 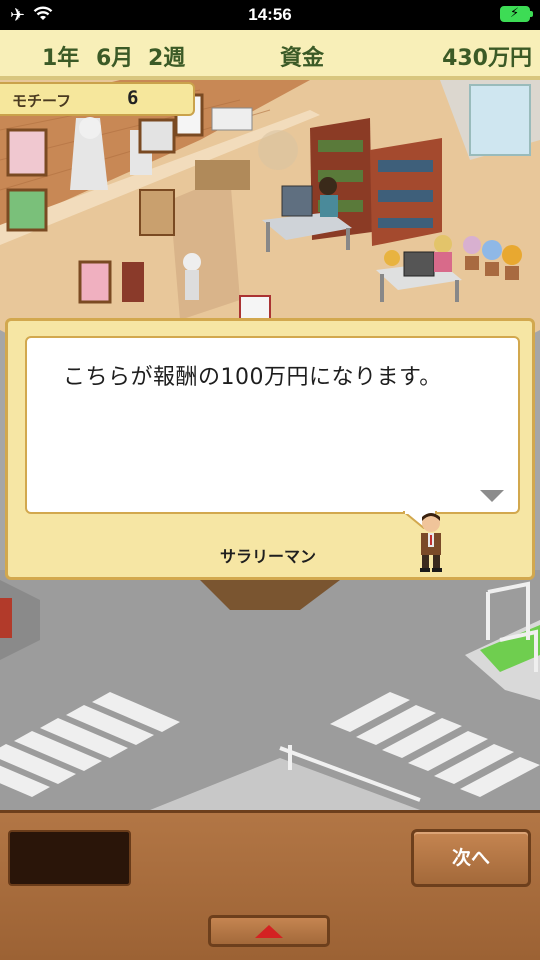 I want to click on month-label: 6月, so click(x=115, y=58).